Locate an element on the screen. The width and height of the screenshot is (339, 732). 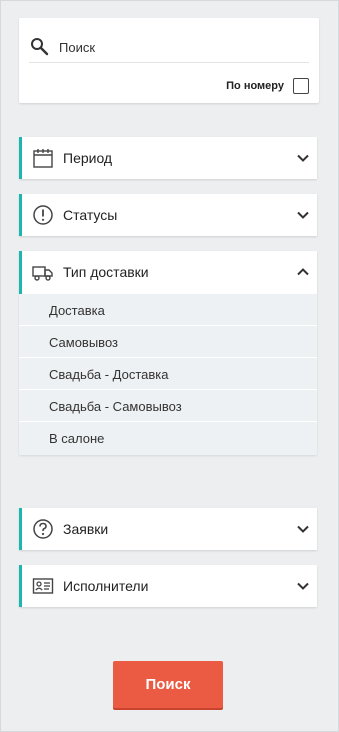
search-button: Поиск is located at coordinates (168, 684).